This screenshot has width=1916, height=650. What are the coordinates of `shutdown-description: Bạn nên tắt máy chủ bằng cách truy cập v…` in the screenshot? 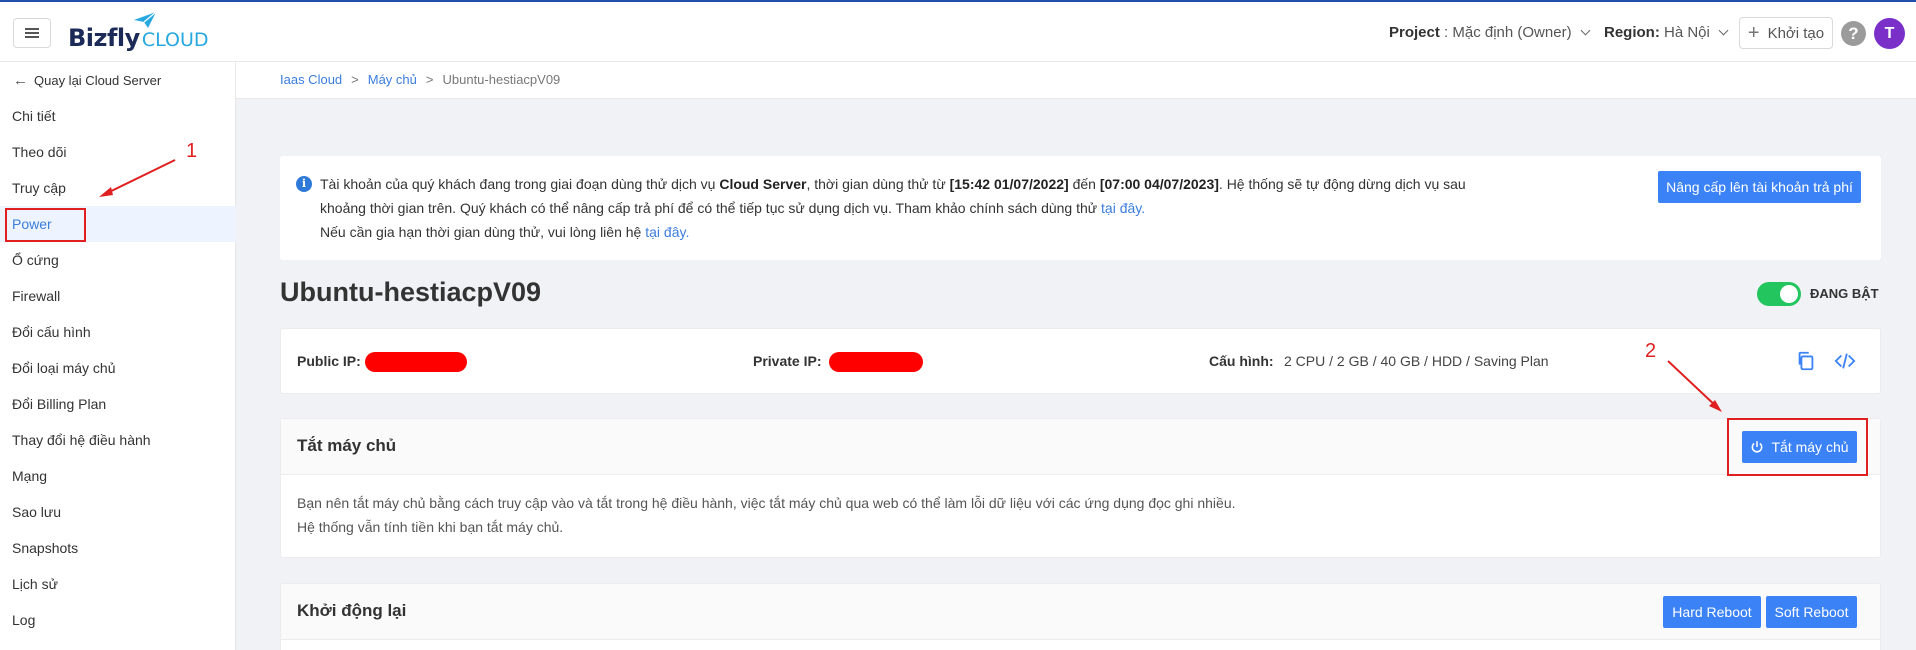 It's located at (766, 515).